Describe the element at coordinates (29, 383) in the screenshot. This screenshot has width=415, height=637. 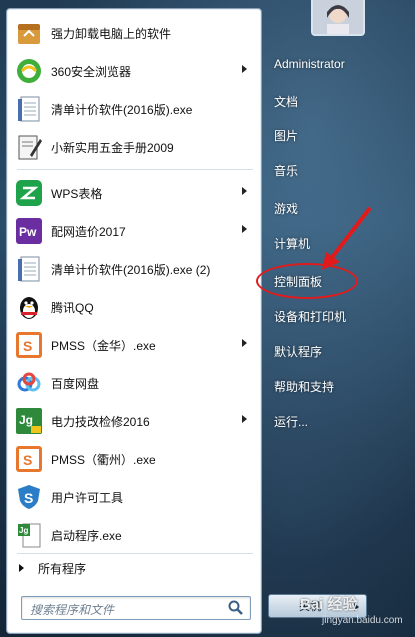
I see `baidu-cloud-icon` at that location.